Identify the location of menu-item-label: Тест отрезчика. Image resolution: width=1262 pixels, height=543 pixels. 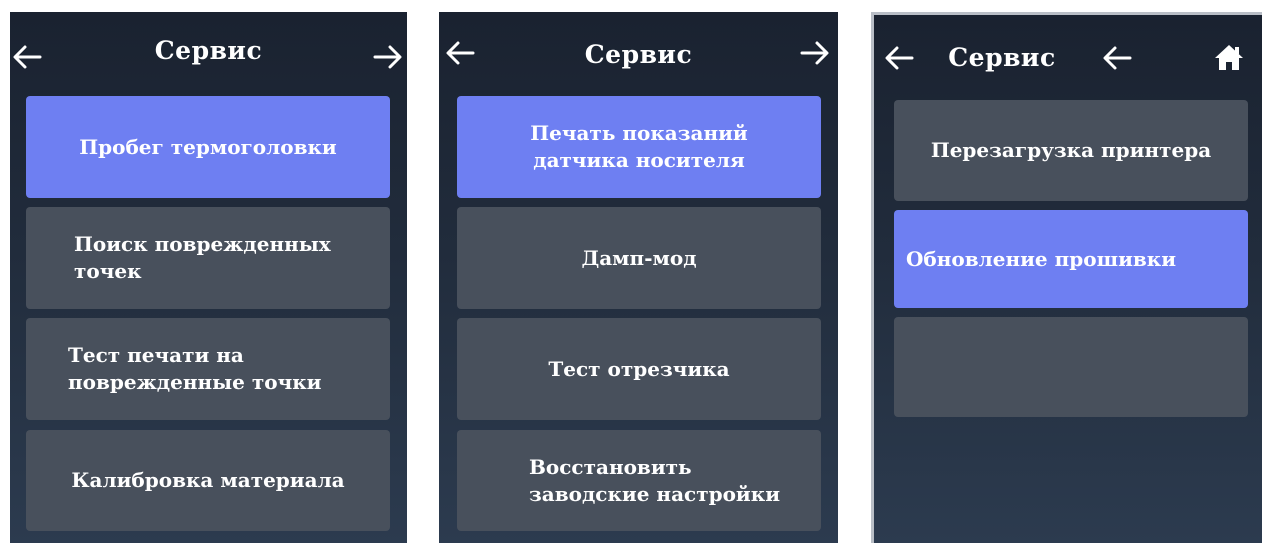
(639, 368).